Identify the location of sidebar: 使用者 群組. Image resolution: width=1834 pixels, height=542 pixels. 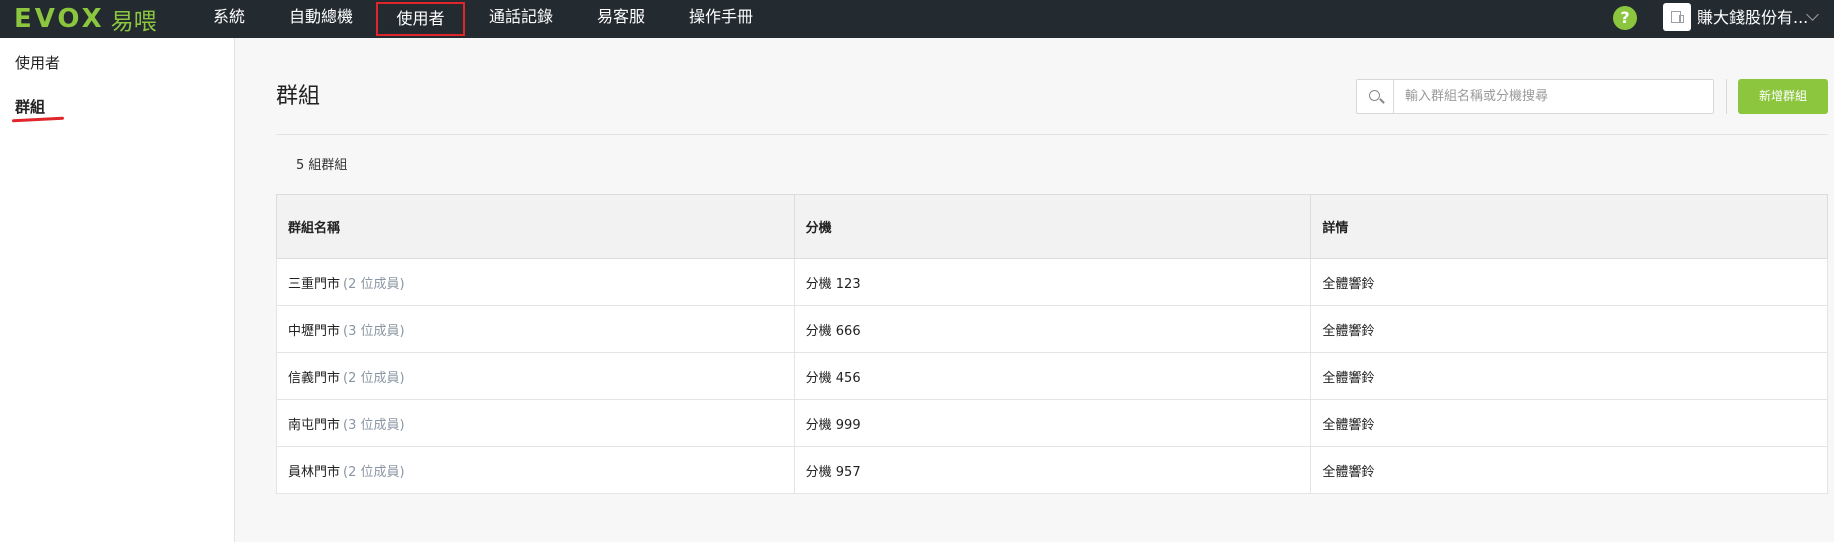
(117, 290).